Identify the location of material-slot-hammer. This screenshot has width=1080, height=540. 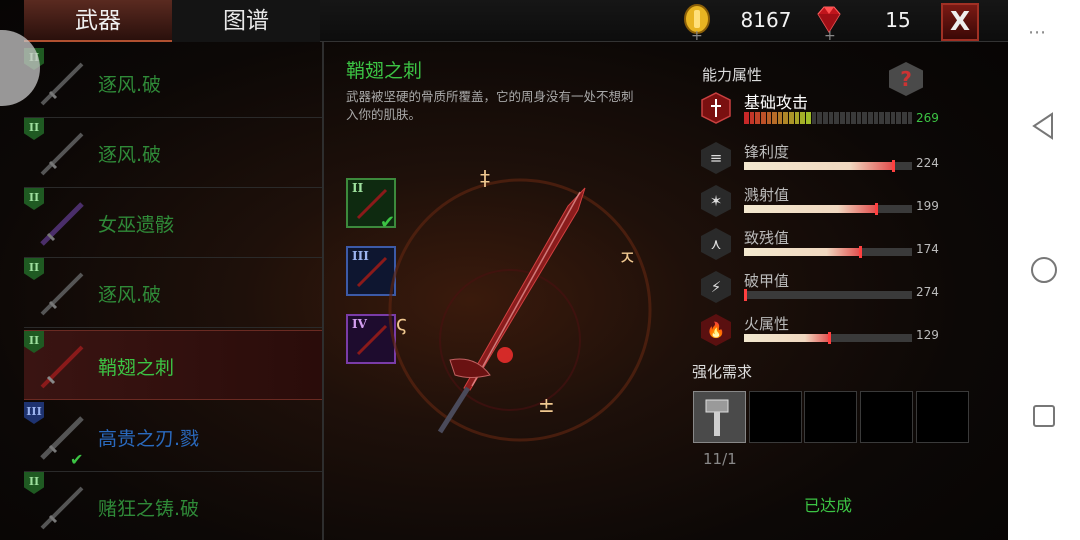
(719, 417).